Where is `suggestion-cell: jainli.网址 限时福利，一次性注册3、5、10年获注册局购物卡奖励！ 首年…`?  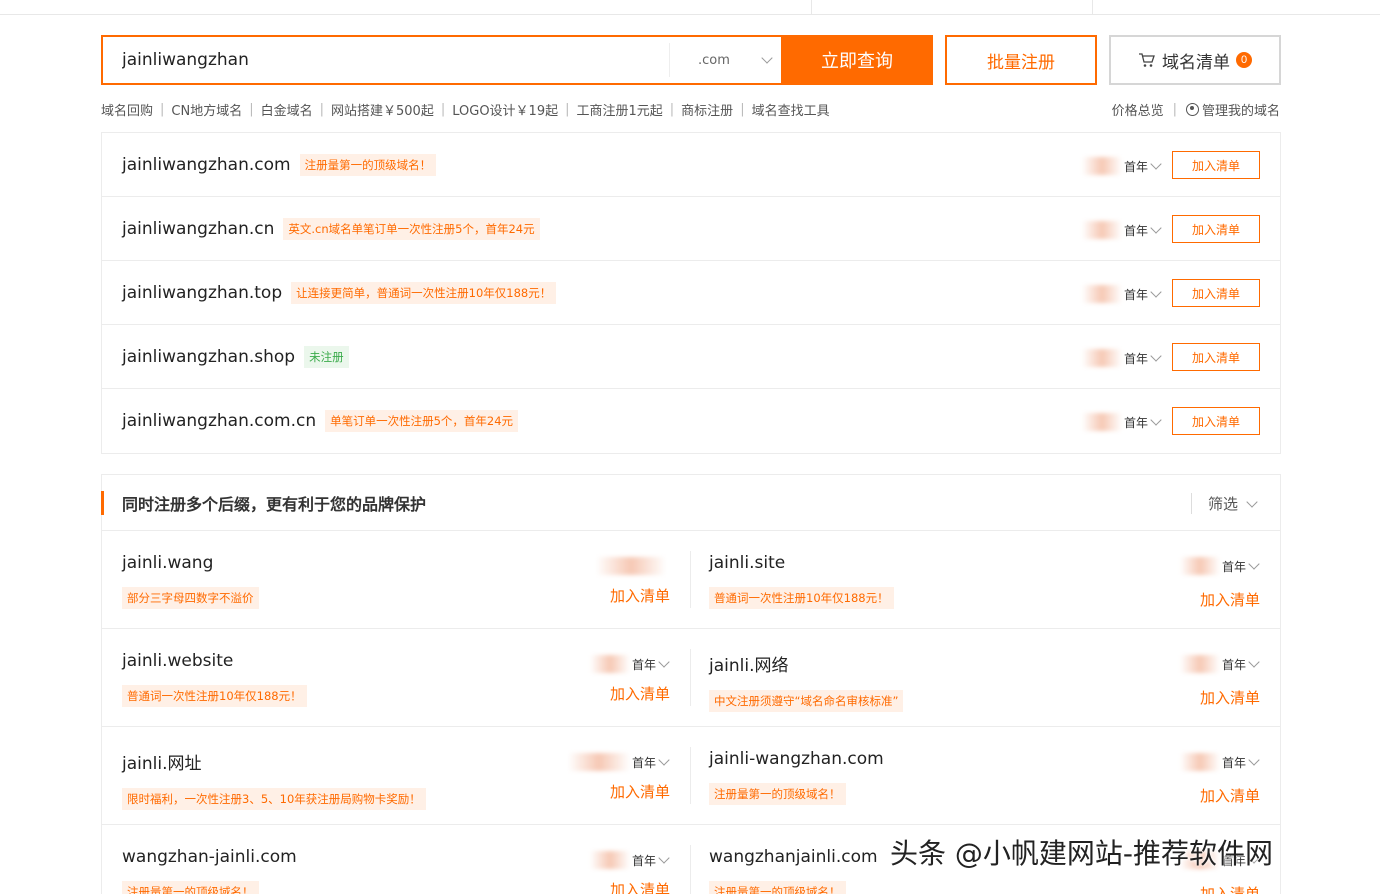
suggestion-cell: jainli.网址 限时福利，一次性注册3、5、10年获注册局购物卡奖励！ 首年… is located at coordinates (396, 778).